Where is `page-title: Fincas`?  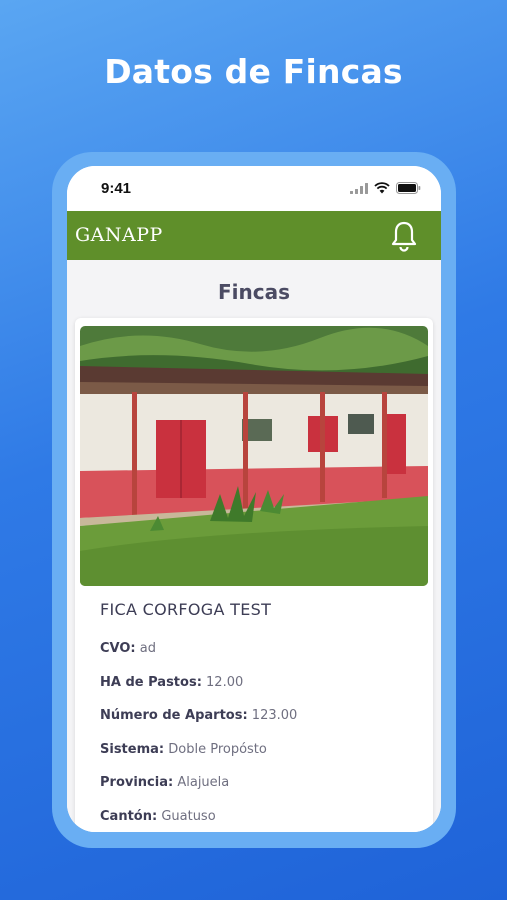 page-title: Fincas is located at coordinates (253, 292).